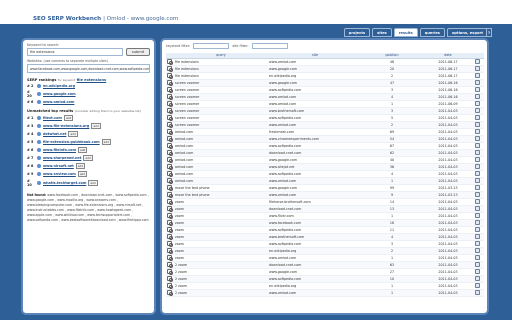 The height and width of the screenshot is (320, 512). Describe the element at coordinates (54, 134) in the screenshot. I see `unmatched-site-link: dotwhat.net` at that location.